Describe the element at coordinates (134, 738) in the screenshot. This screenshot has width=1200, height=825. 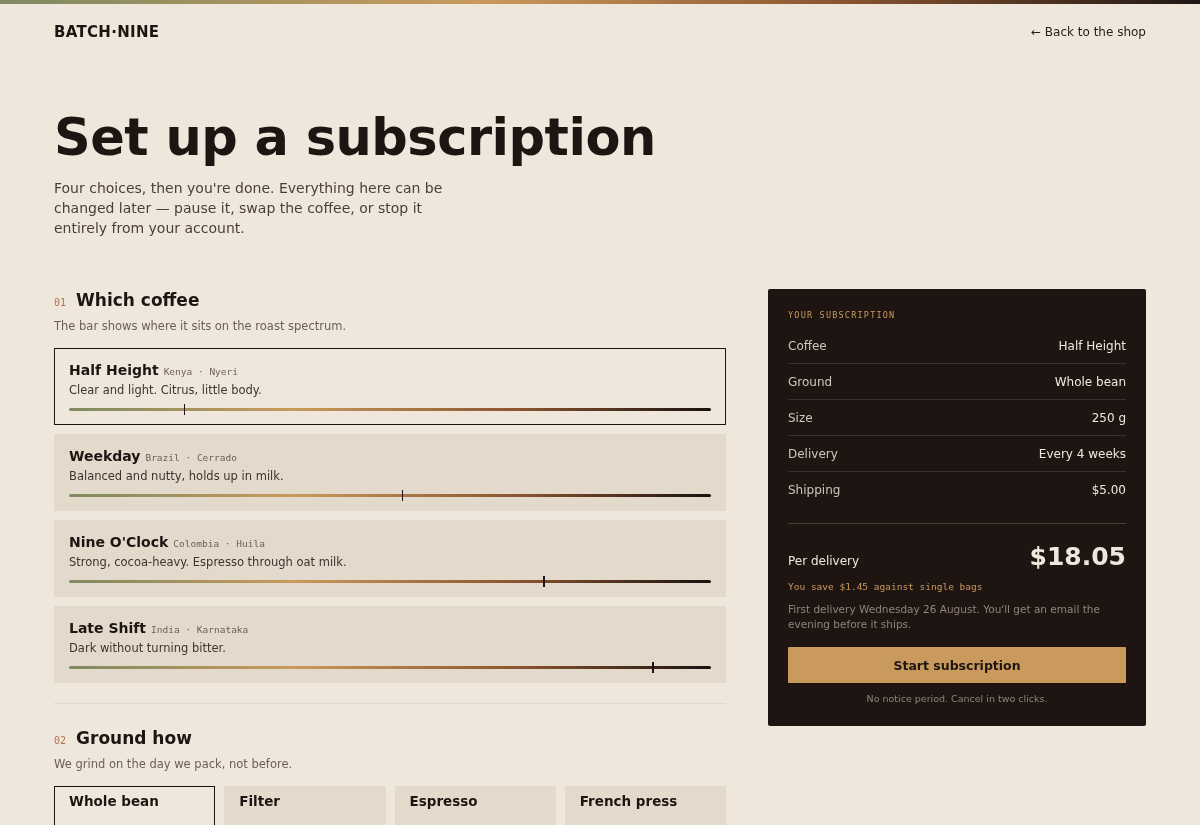
I see `section-heading: Ground how` at that location.